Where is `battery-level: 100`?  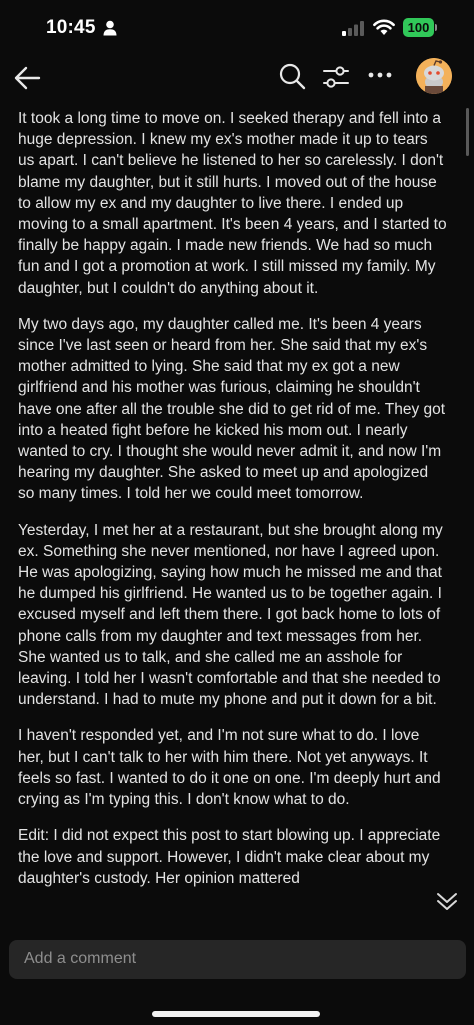
battery-level: 100 is located at coordinates (418, 27).